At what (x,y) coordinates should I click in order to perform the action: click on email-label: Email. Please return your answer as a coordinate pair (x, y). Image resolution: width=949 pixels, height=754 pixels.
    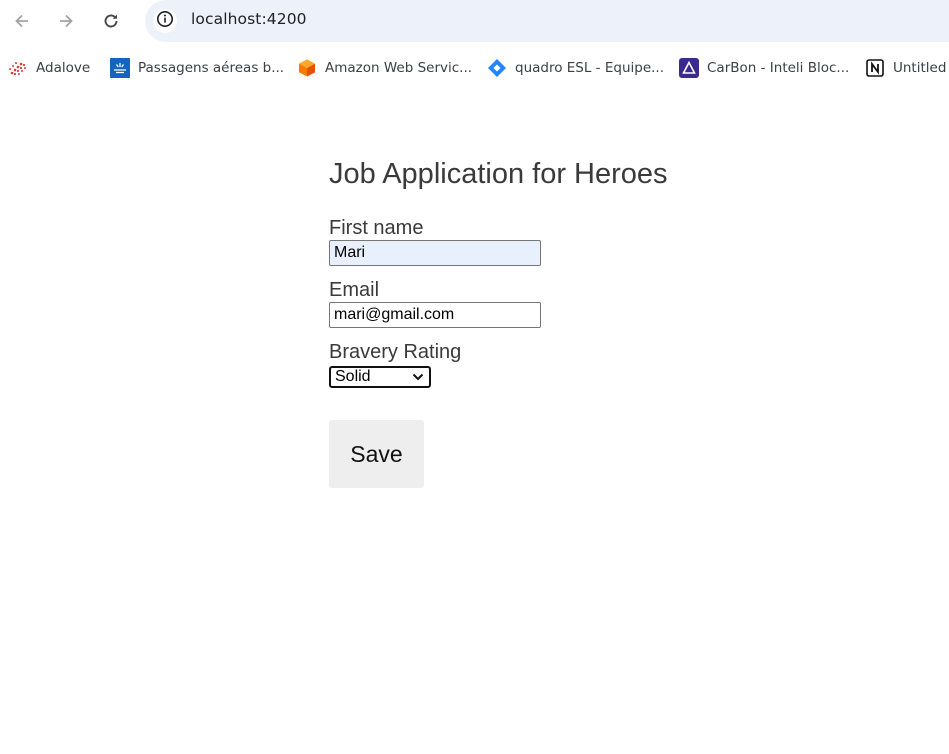
    Looking at the image, I should click on (354, 290).